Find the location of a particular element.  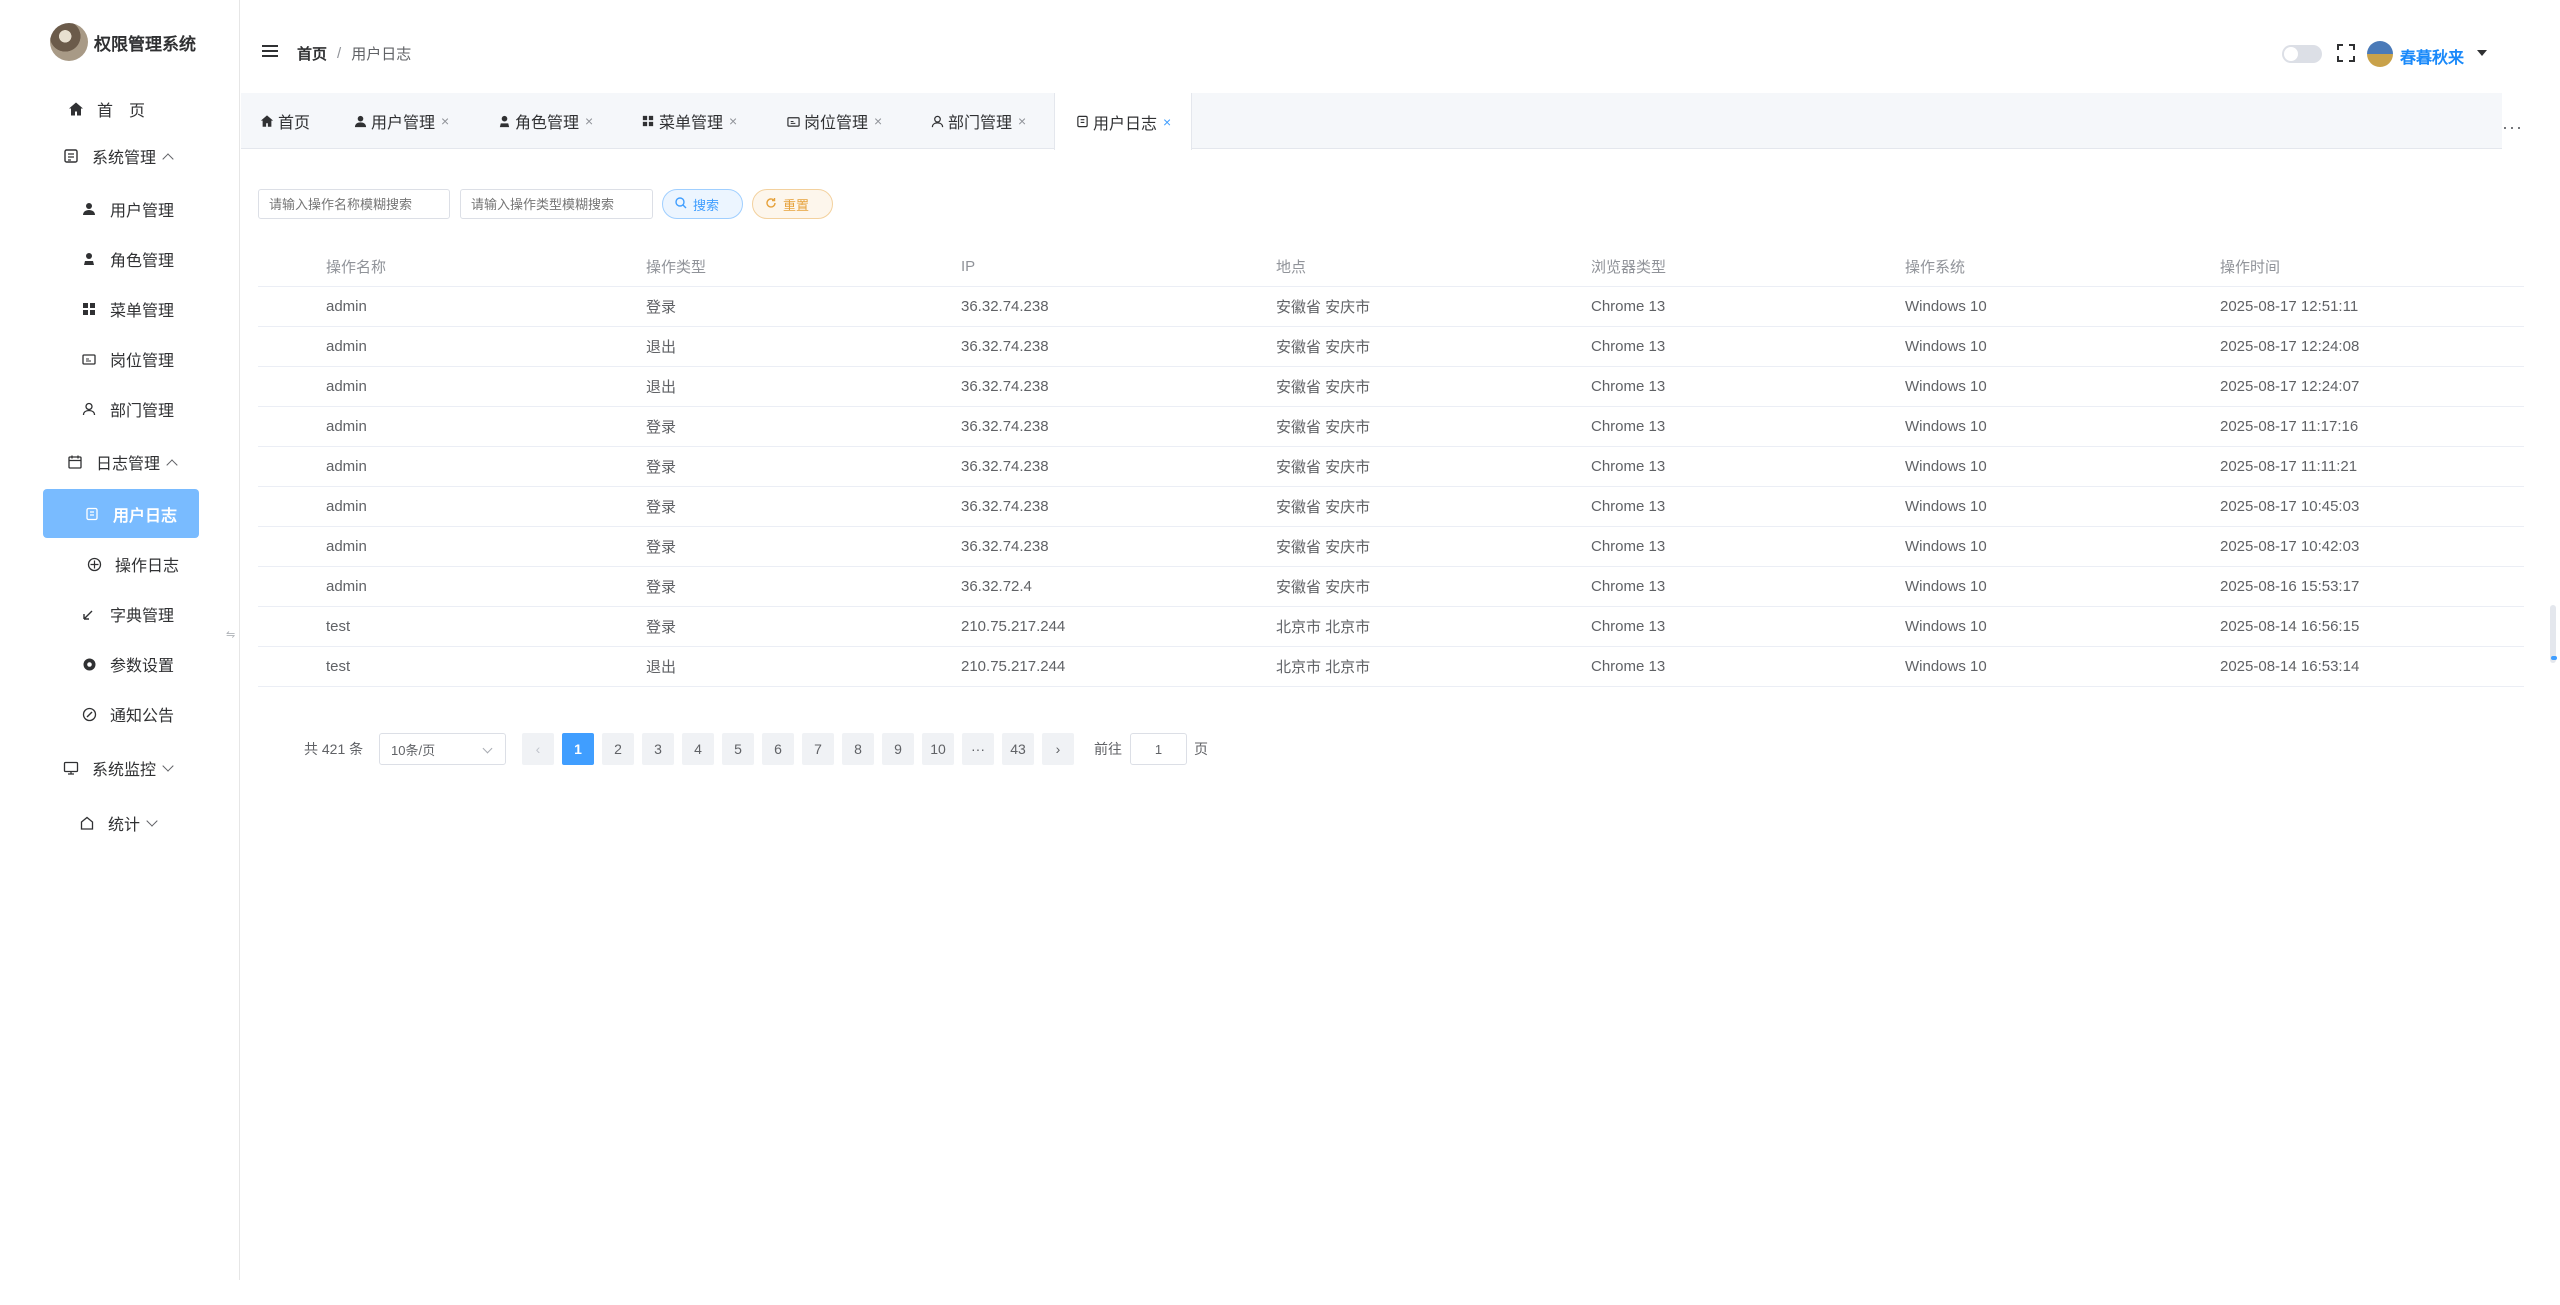

sidebar-item-users: 用户管理 is located at coordinates (127, 209).